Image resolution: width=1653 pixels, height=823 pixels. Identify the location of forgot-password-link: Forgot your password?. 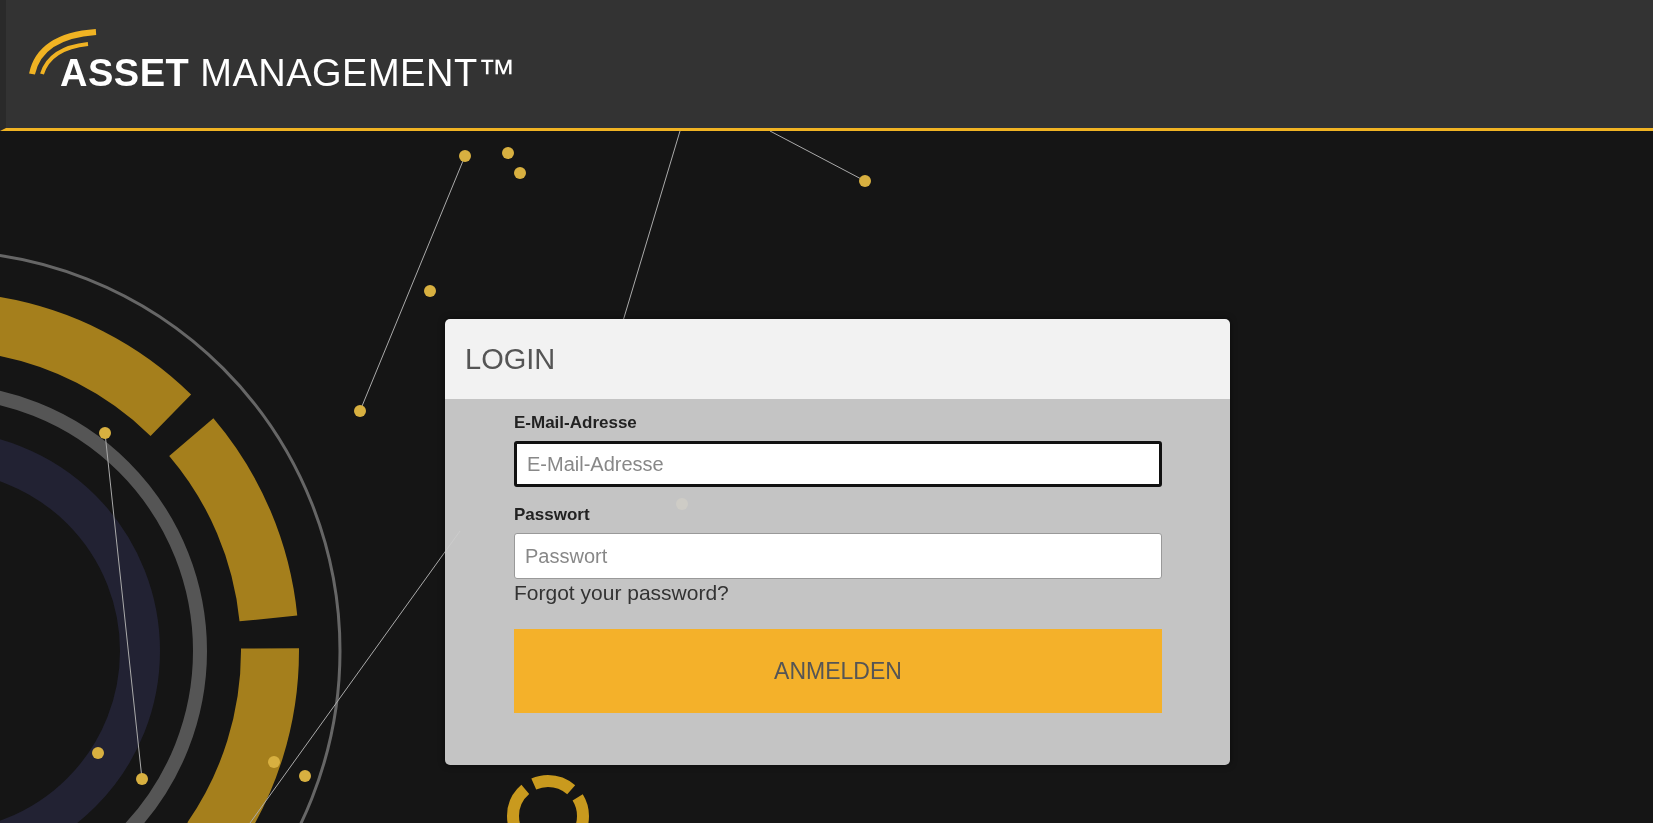
(621, 593).